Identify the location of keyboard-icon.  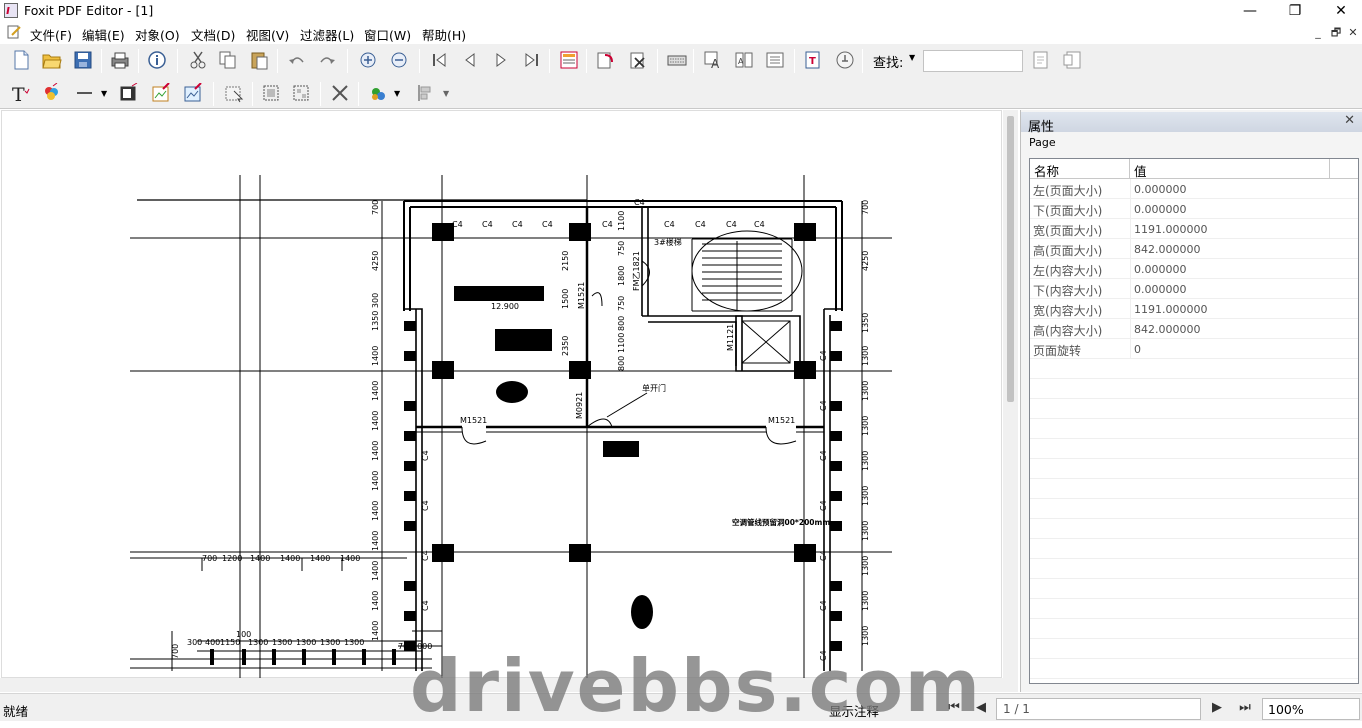
(677, 60).